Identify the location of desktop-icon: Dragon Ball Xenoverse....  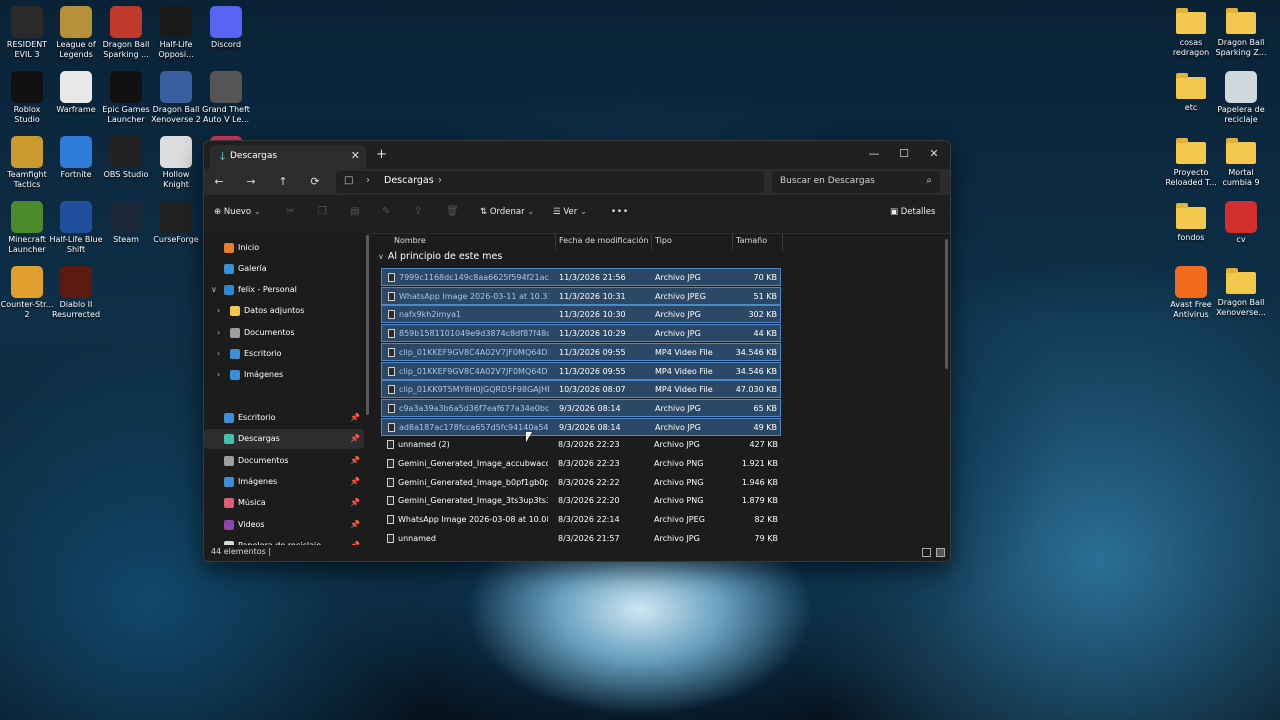
(1241, 292).